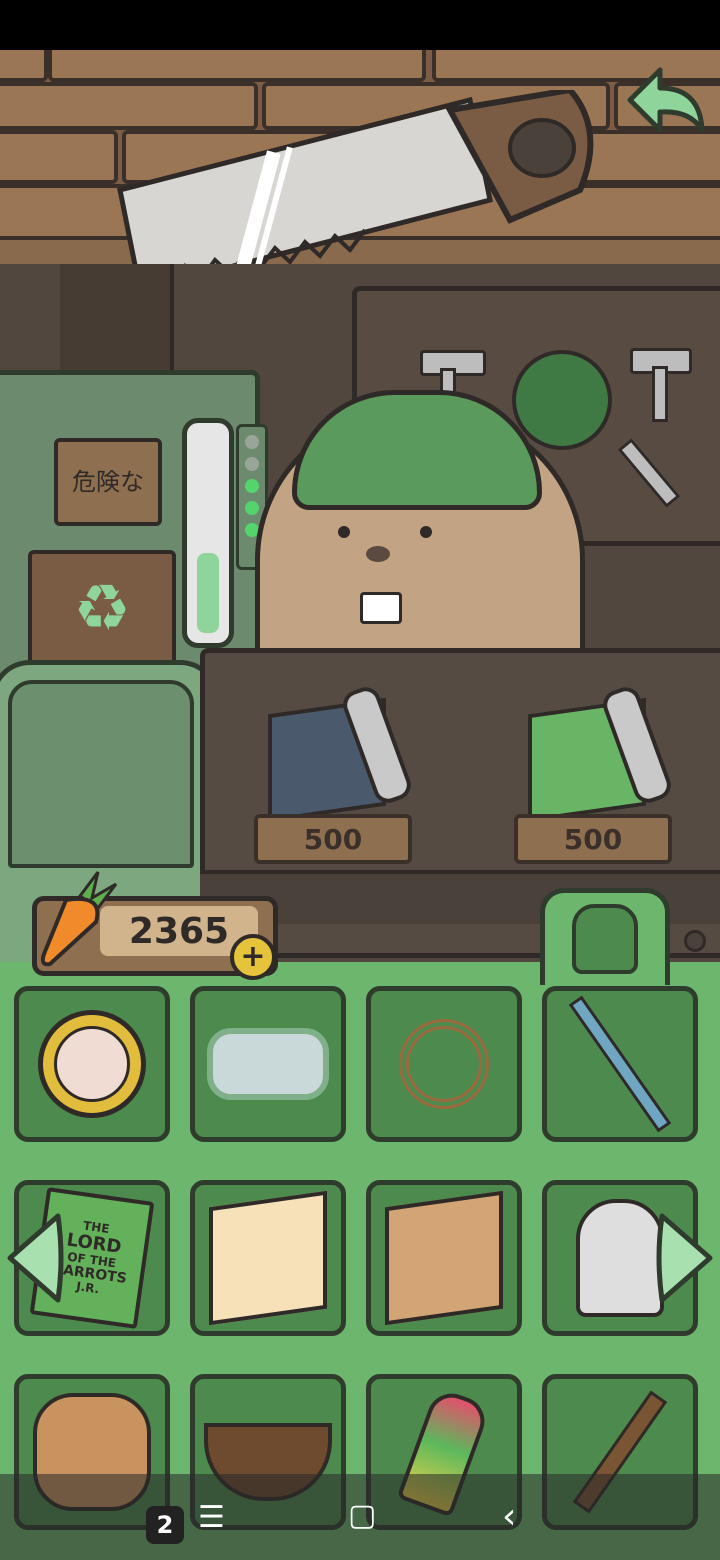  I want to click on gauge-fill, so click(208, 593).